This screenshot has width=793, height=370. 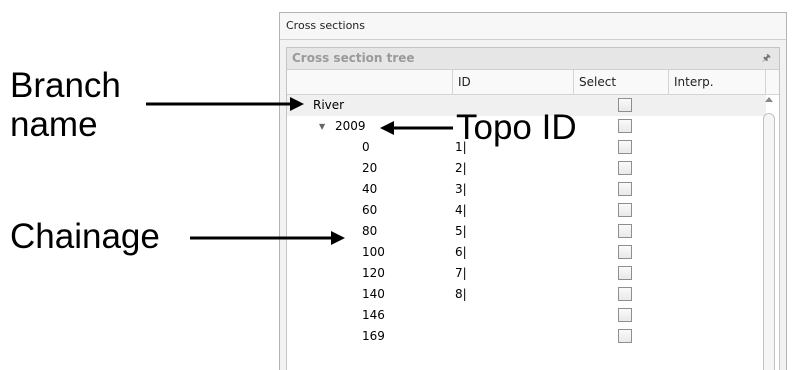 What do you see at coordinates (373, 273) in the screenshot?
I see `chainage-value: 120` at bounding box center [373, 273].